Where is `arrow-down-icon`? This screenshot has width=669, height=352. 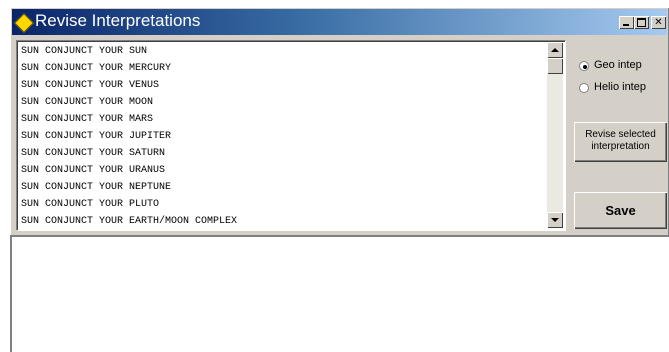
arrow-down-icon is located at coordinates (555, 220).